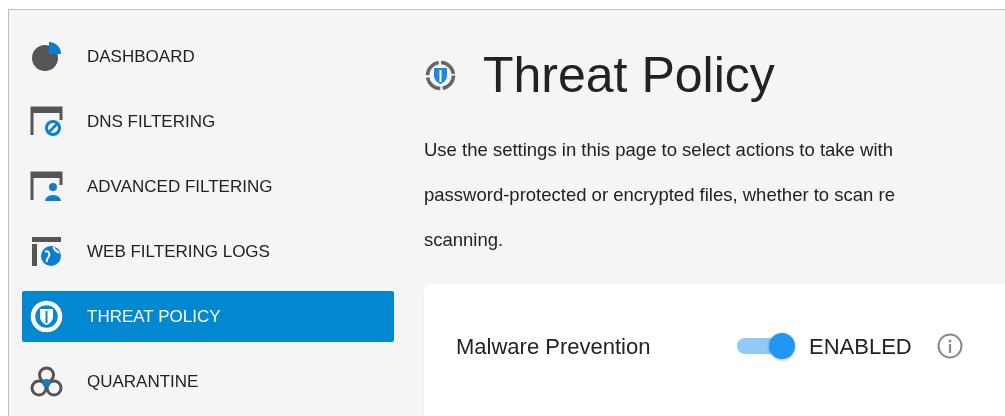 The height and width of the screenshot is (416, 1005). What do you see at coordinates (208, 186) in the screenshot?
I see `sidebar-item: ADVANCED FILTERING` at bounding box center [208, 186].